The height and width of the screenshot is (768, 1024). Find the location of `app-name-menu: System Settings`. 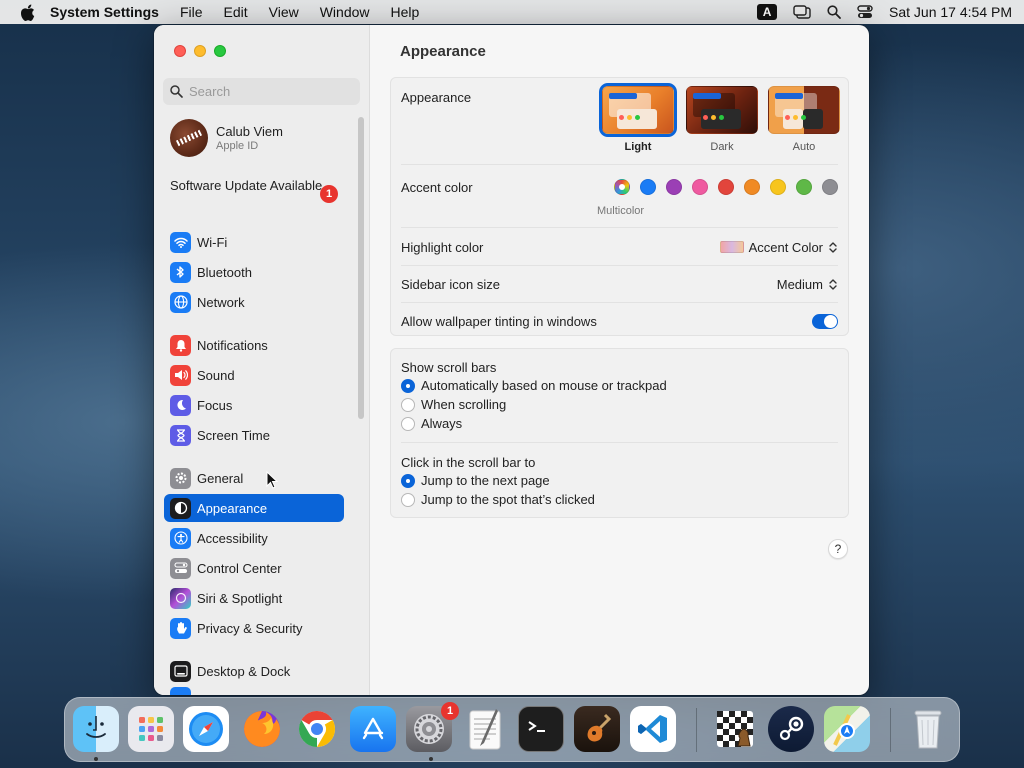

app-name-menu: System Settings is located at coordinates (104, 12).